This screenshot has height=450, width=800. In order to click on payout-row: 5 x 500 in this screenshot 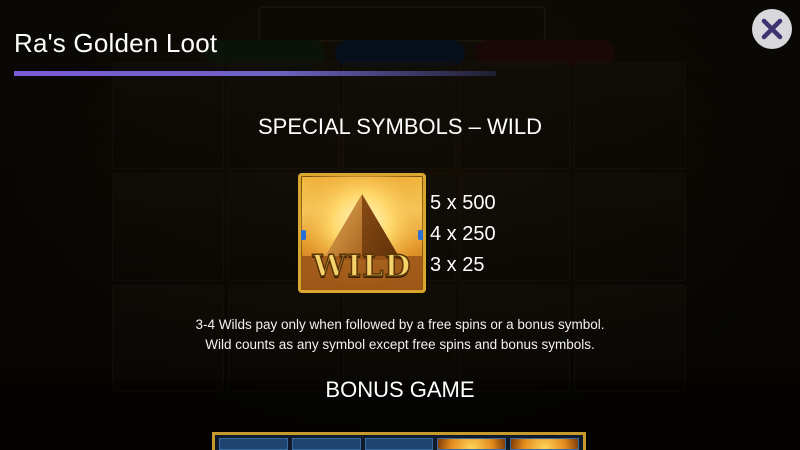, I will do `click(463, 203)`.